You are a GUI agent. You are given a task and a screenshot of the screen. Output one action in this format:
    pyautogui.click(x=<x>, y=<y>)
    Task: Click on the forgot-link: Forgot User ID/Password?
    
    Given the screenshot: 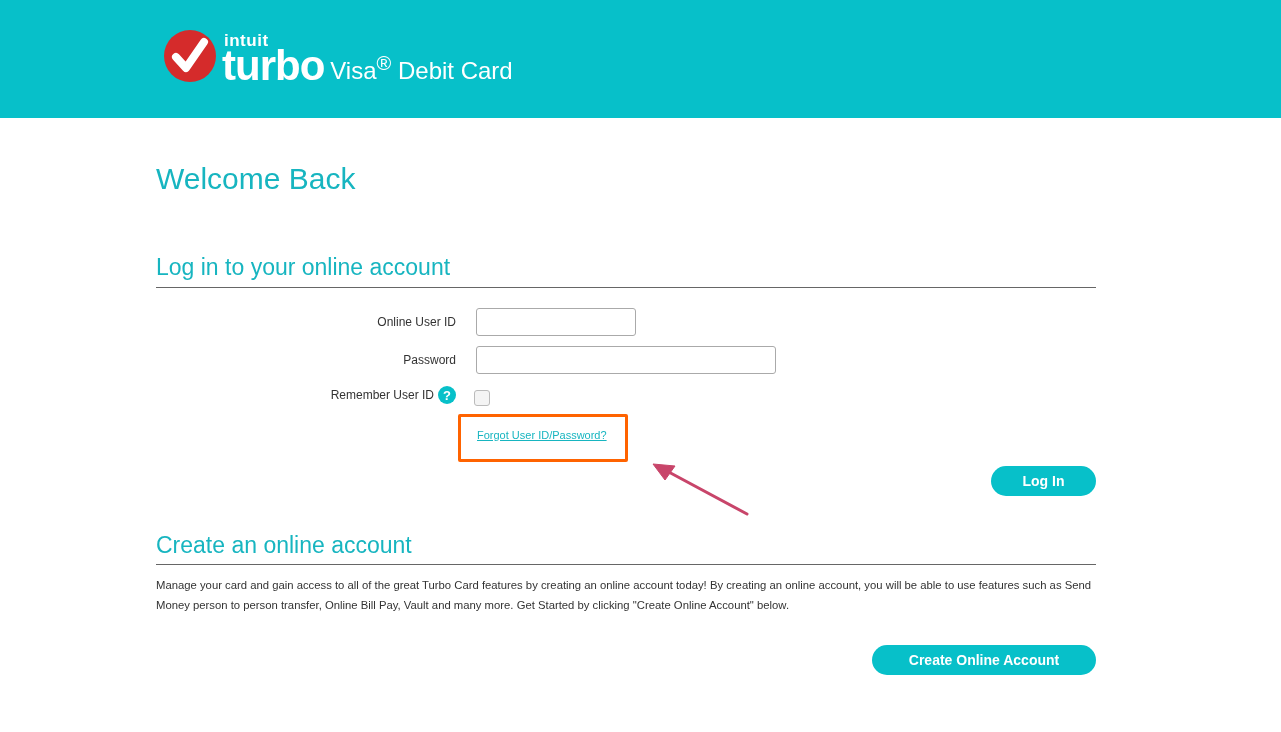 What is the action you would take?
    pyautogui.click(x=542, y=435)
    